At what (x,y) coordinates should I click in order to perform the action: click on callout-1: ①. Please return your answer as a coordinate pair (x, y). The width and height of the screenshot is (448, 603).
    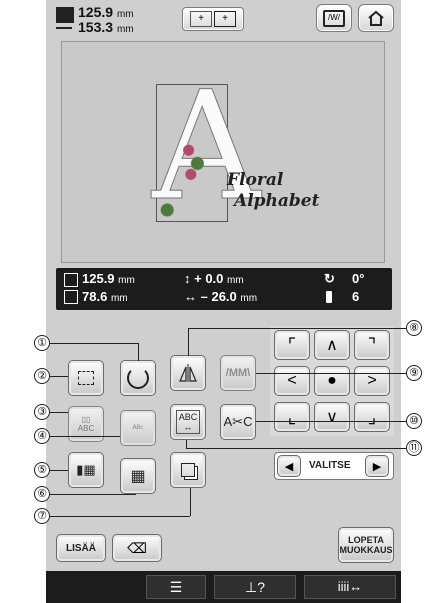
    Looking at the image, I should click on (42, 343).